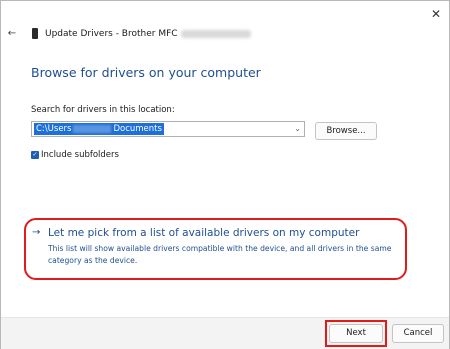 Image resolution: width=450 pixels, height=349 pixels. I want to click on close-icon: ✕, so click(436, 14).